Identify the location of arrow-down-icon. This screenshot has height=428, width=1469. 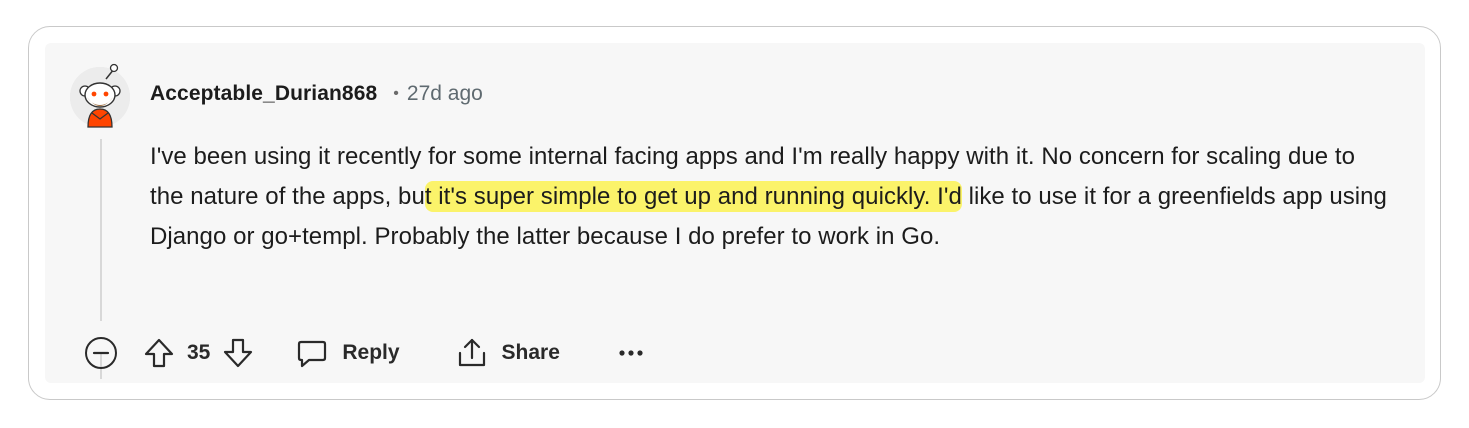
(238, 353).